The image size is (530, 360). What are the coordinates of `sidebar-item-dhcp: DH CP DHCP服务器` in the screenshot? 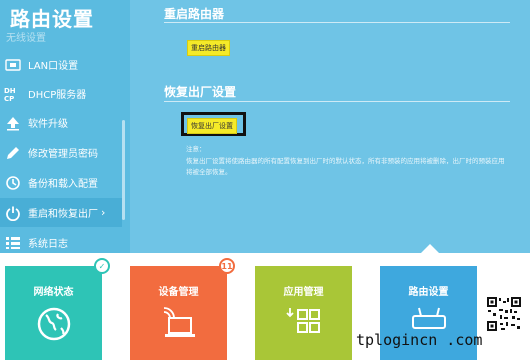 It's located at (61, 93).